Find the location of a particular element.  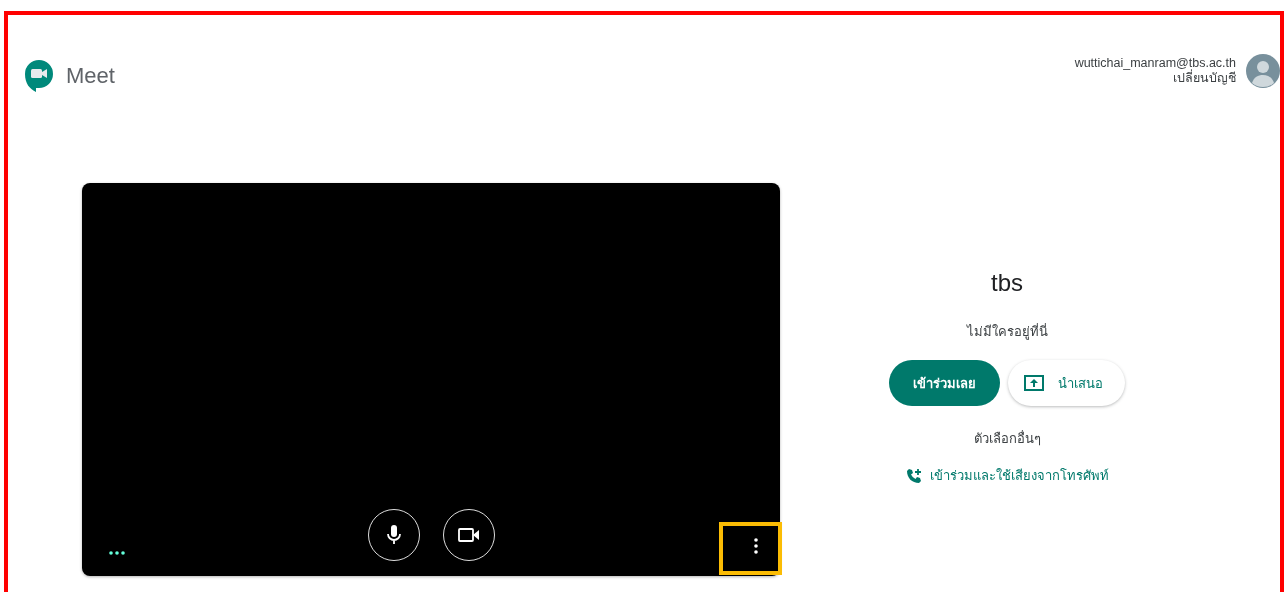

account-email: wuttichai_manram@tbs.ac.th is located at coordinates (1155, 63).